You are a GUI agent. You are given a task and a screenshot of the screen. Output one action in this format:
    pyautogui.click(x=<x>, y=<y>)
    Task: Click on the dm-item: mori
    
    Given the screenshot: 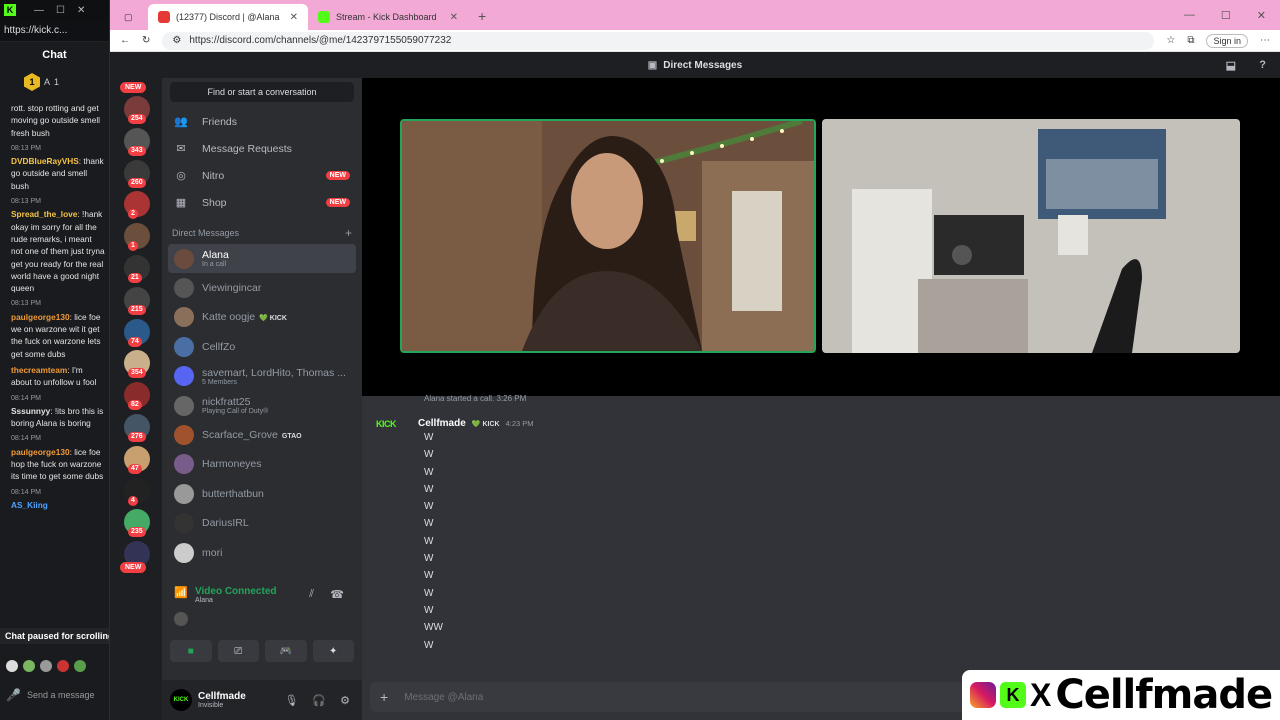 What is the action you would take?
    pyautogui.click(x=262, y=552)
    